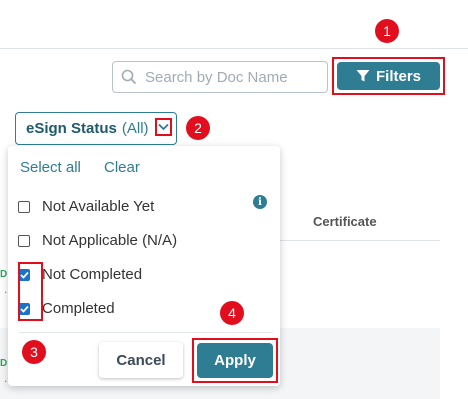 This screenshot has width=468, height=399. Describe the element at coordinates (146, 332) in the screenshot. I see `dropdown-divider` at that location.